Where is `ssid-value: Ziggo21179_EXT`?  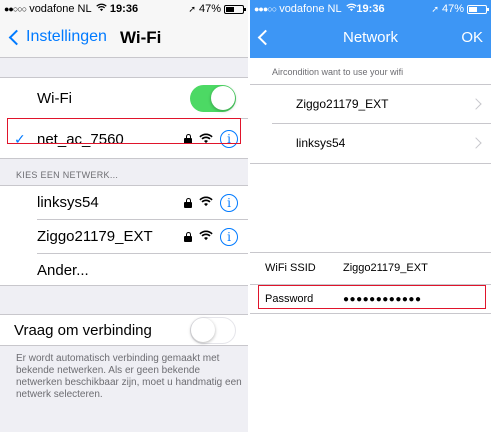
ssid-value: Ziggo21179_EXT is located at coordinates (385, 268).